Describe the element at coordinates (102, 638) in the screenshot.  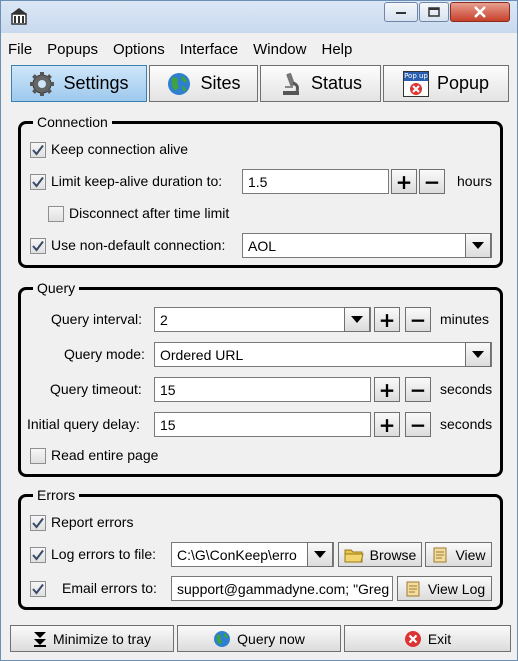
I see `minimize-to-tray-label: Minimize to tray` at that location.